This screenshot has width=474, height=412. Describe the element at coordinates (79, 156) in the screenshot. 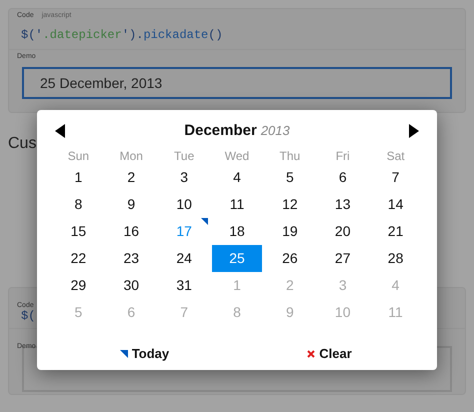

I see `weekday-label: Sun` at that location.